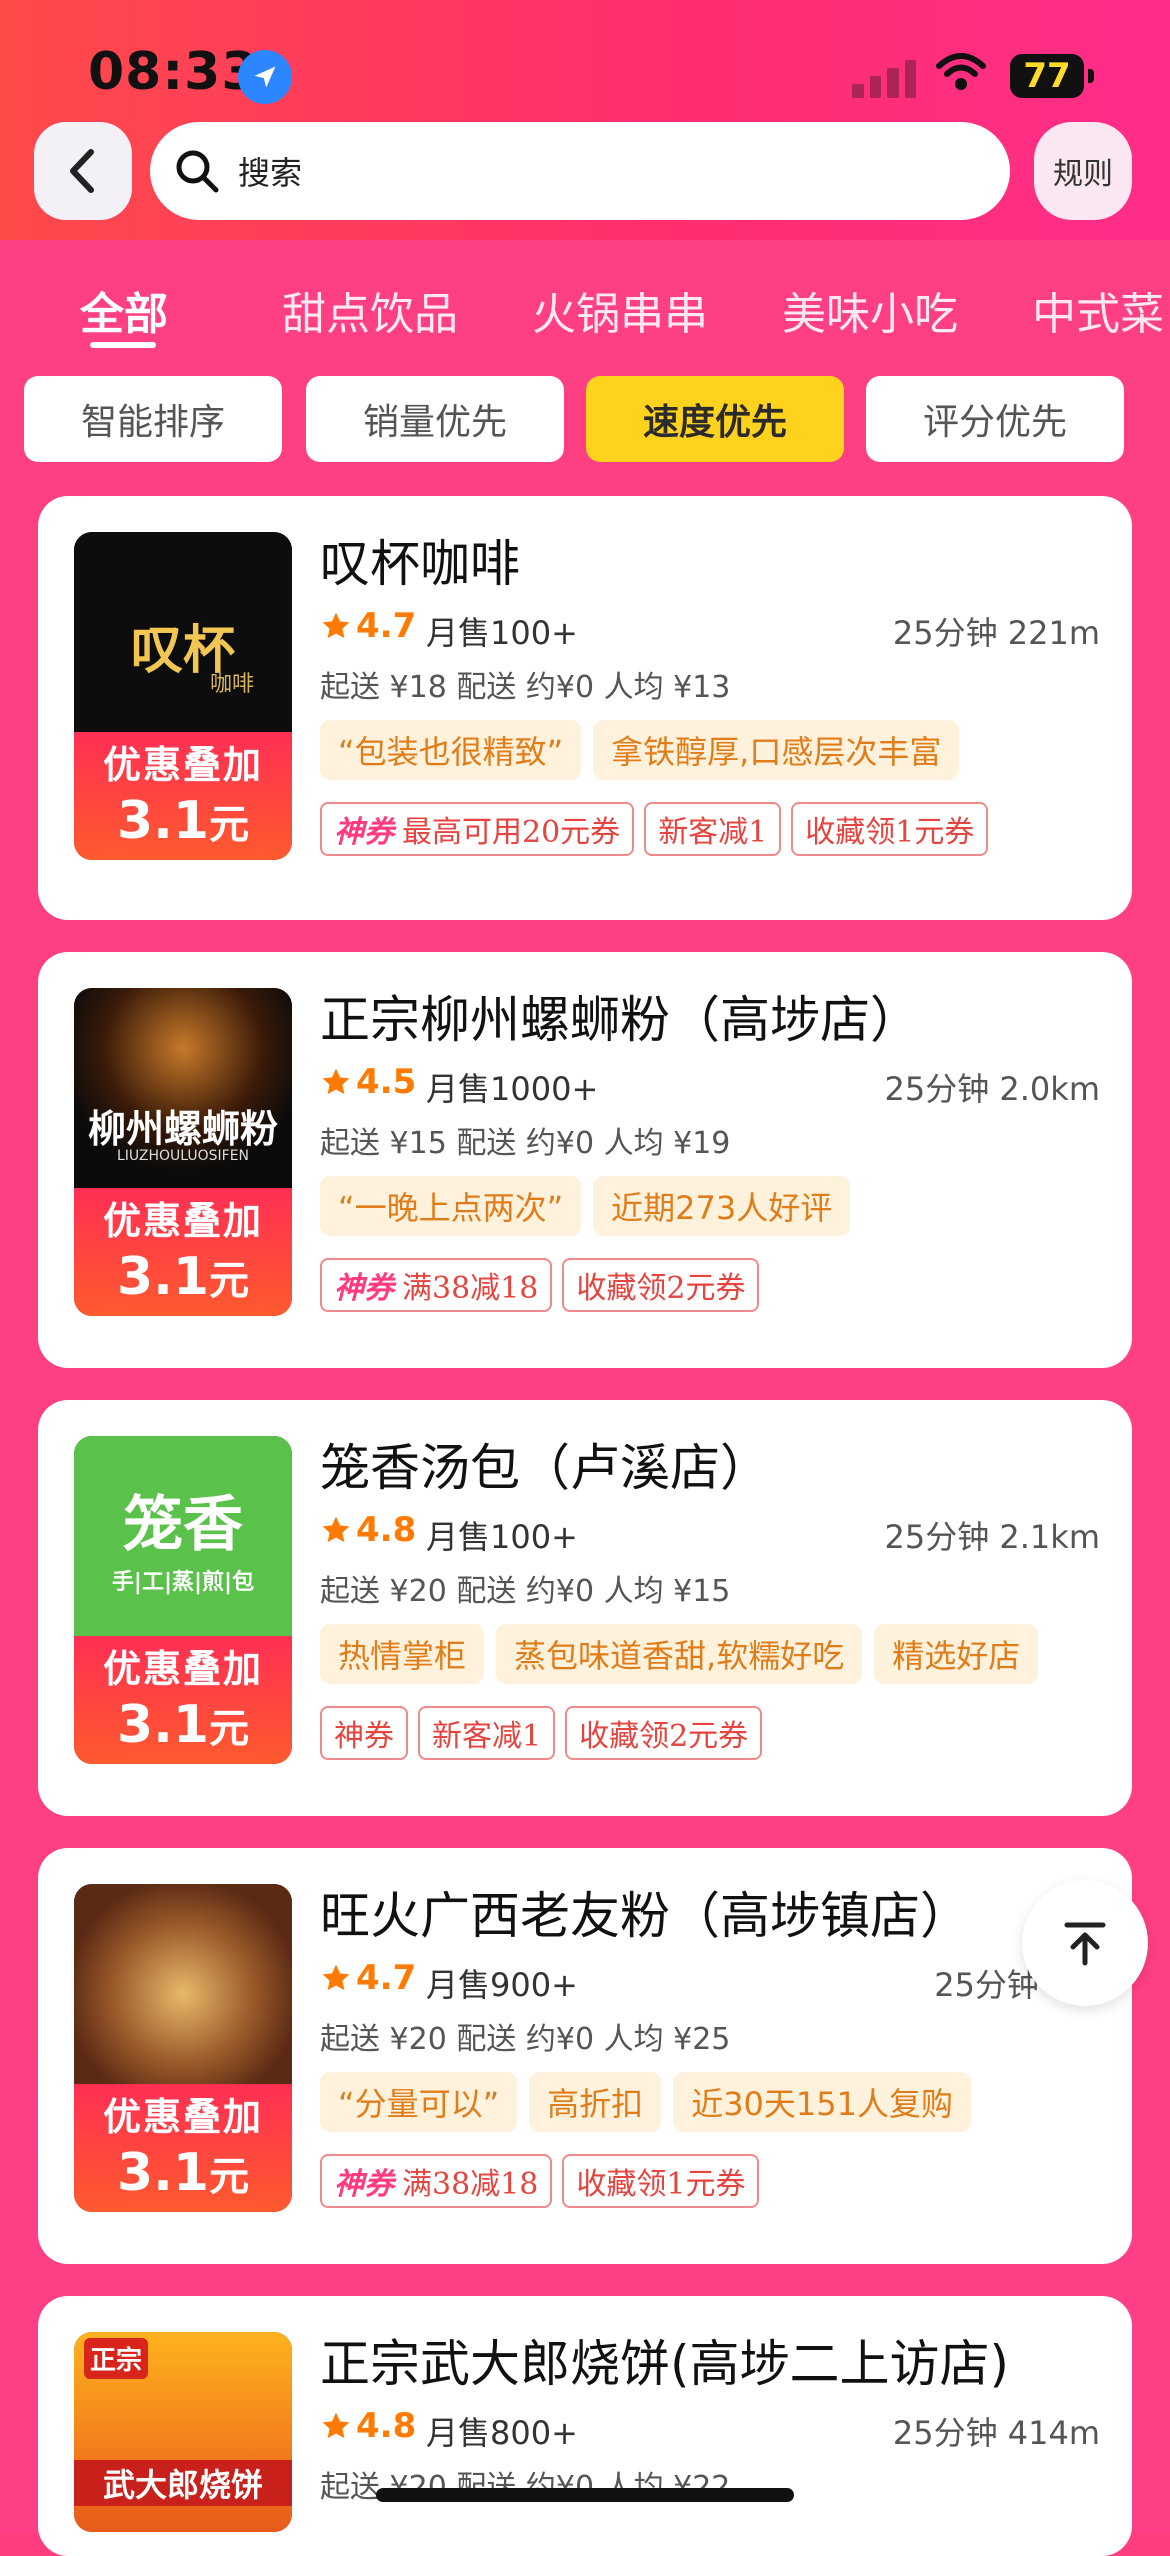  I want to click on coupon-badge: 神券, so click(364, 1733).